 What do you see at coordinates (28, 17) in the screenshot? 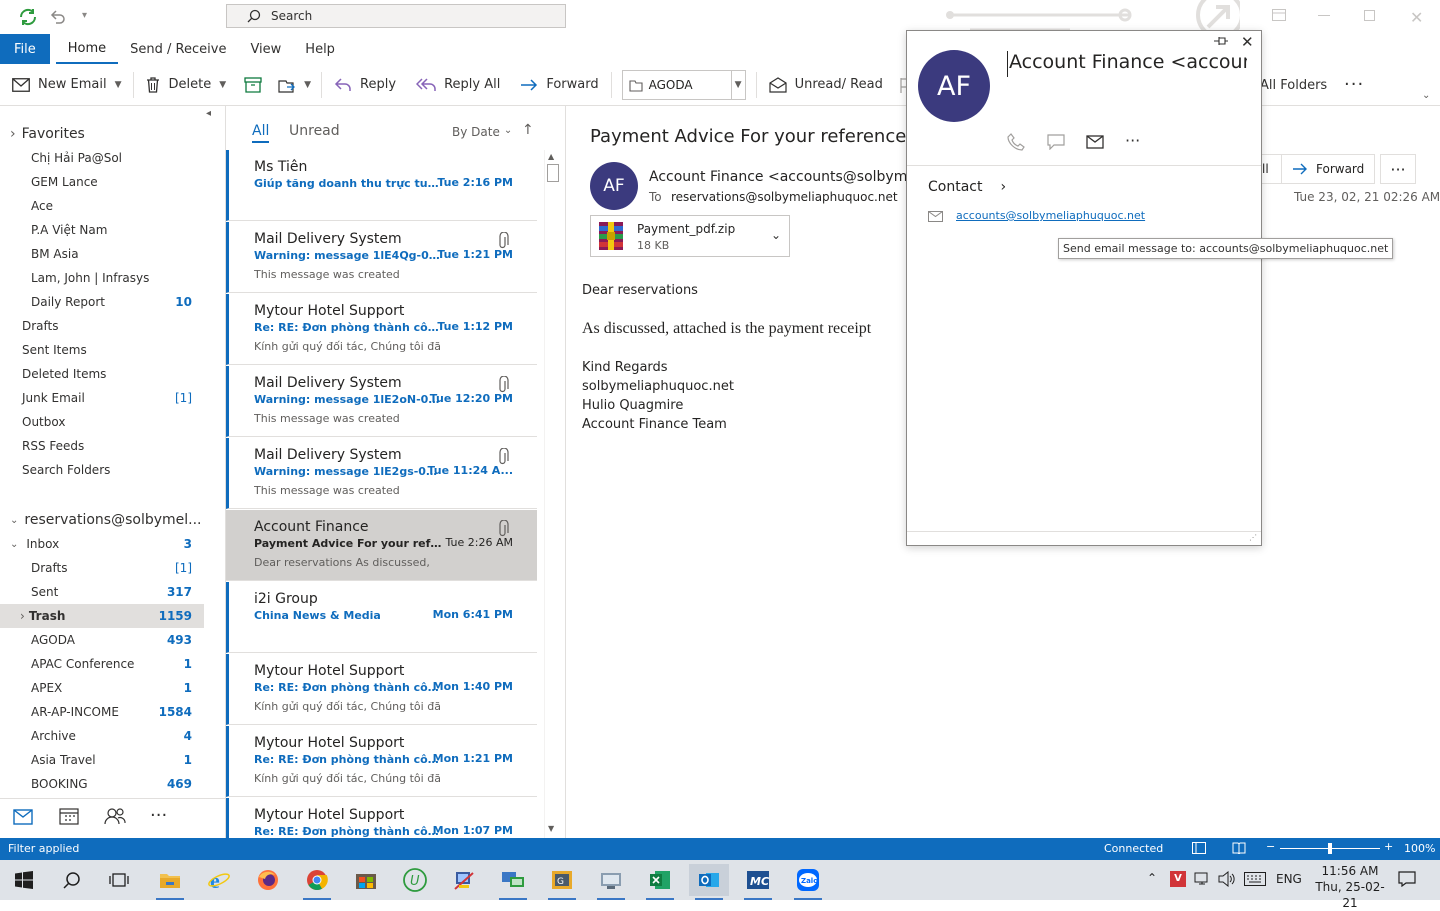
I see `send-receive-all-icon` at bounding box center [28, 17].